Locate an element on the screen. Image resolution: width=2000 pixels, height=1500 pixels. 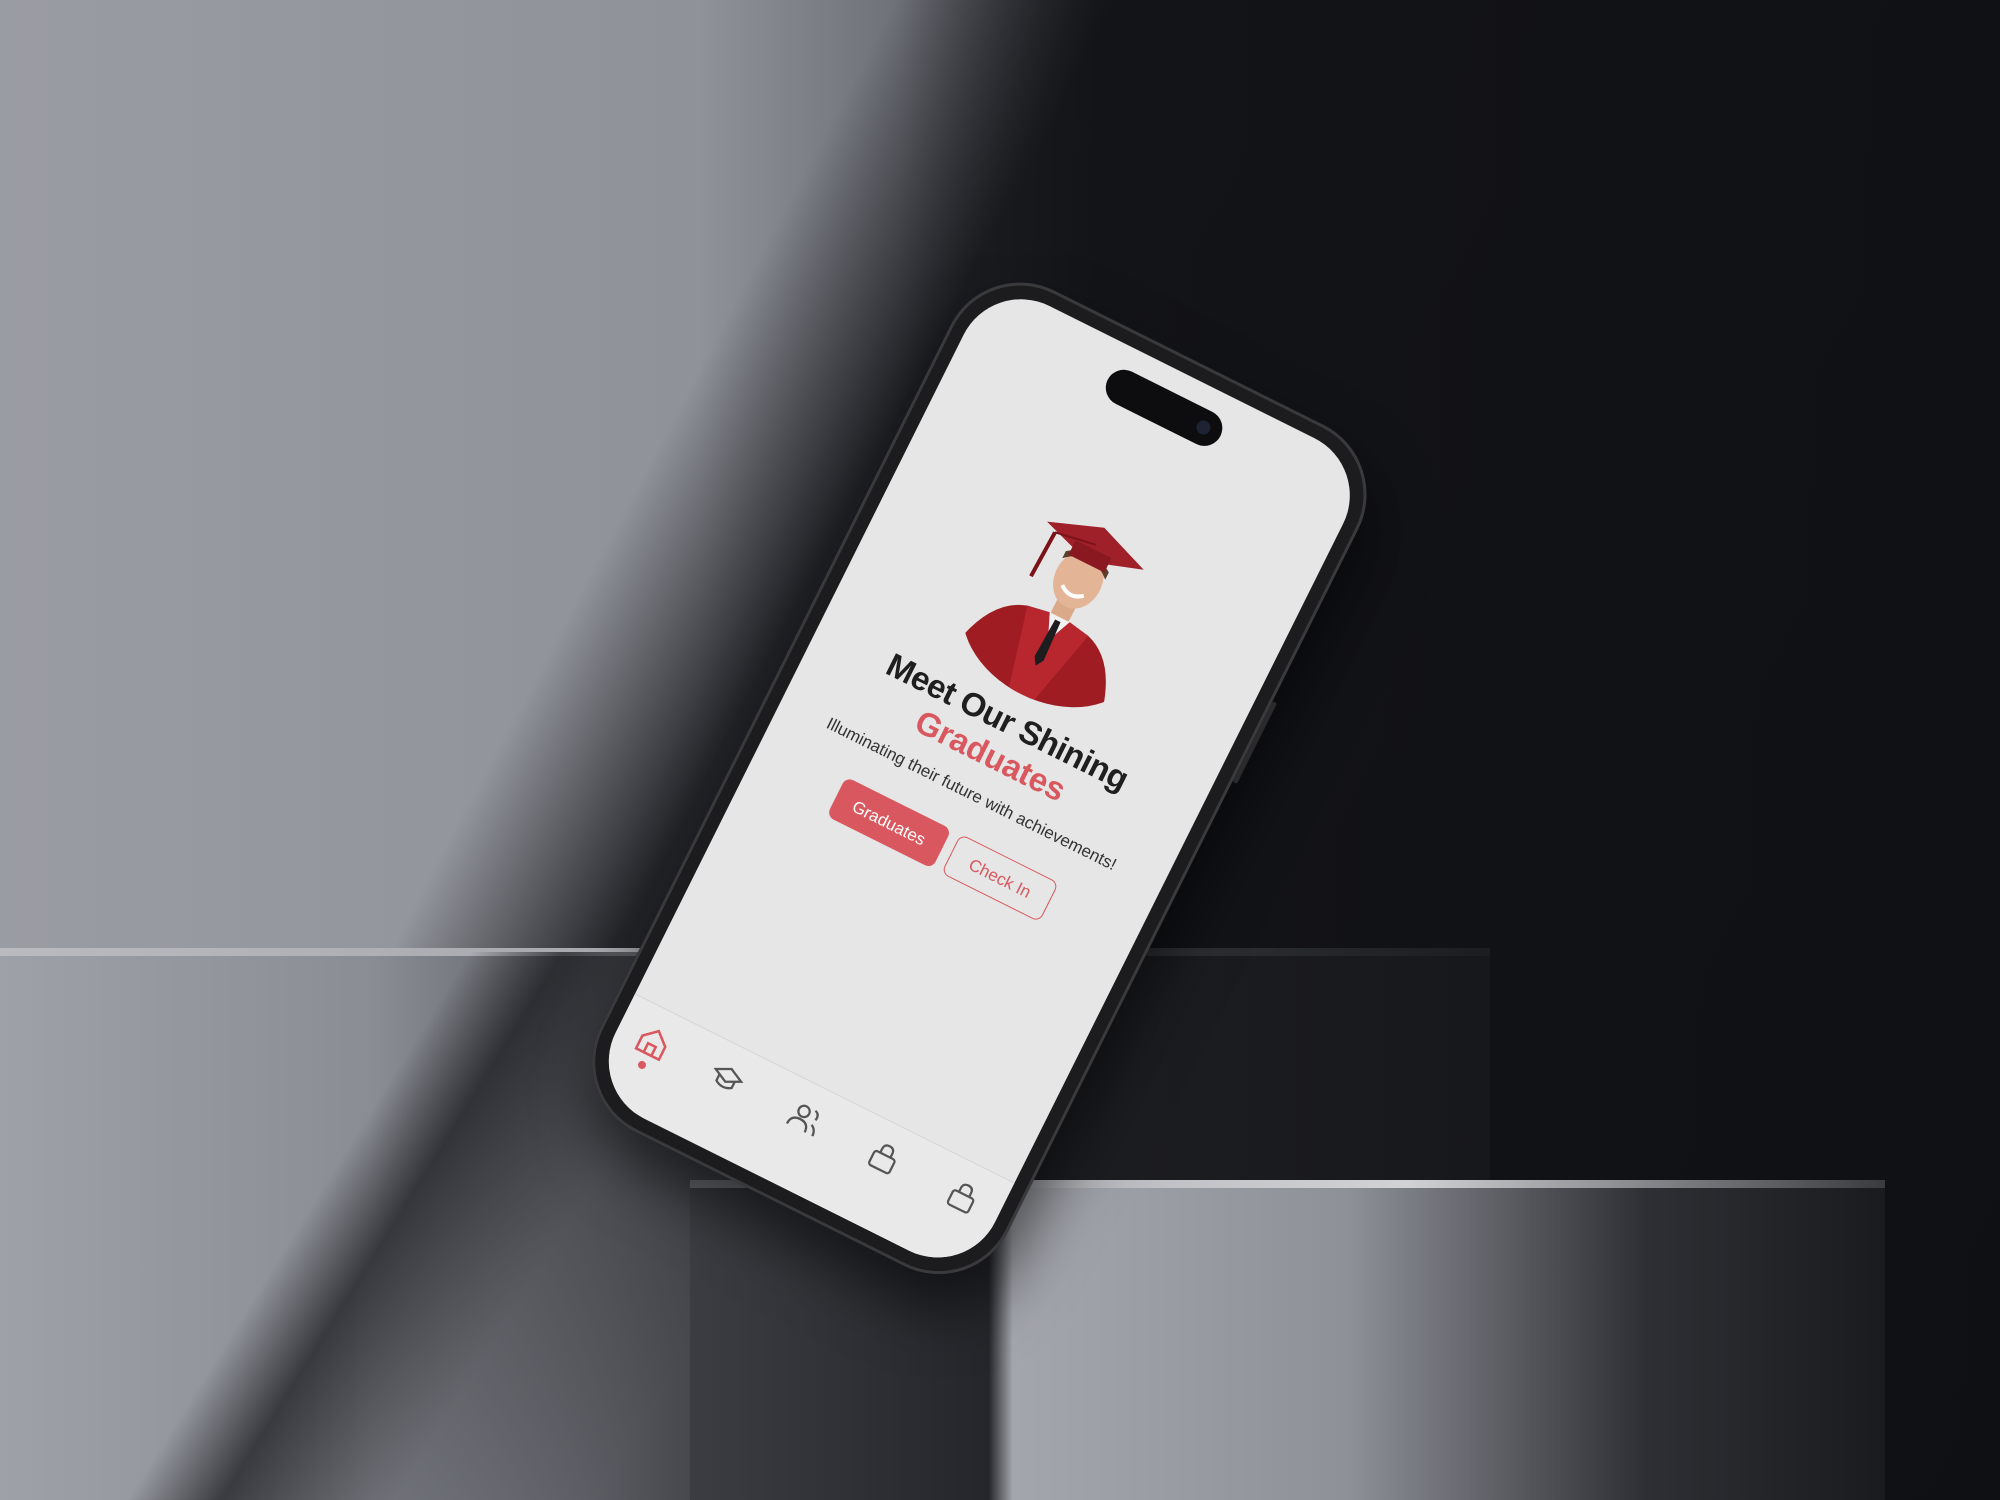
nav-users is located at coordinates (804, 1121).